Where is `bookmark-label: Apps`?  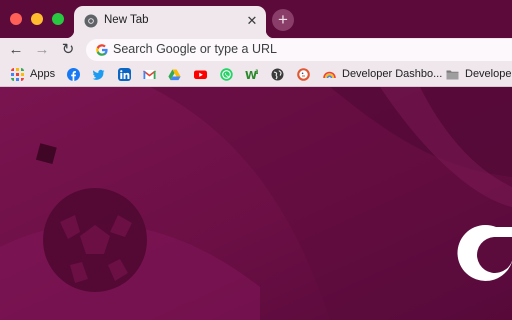
bookmark-label: Apps is located at coordinates (43, 74).